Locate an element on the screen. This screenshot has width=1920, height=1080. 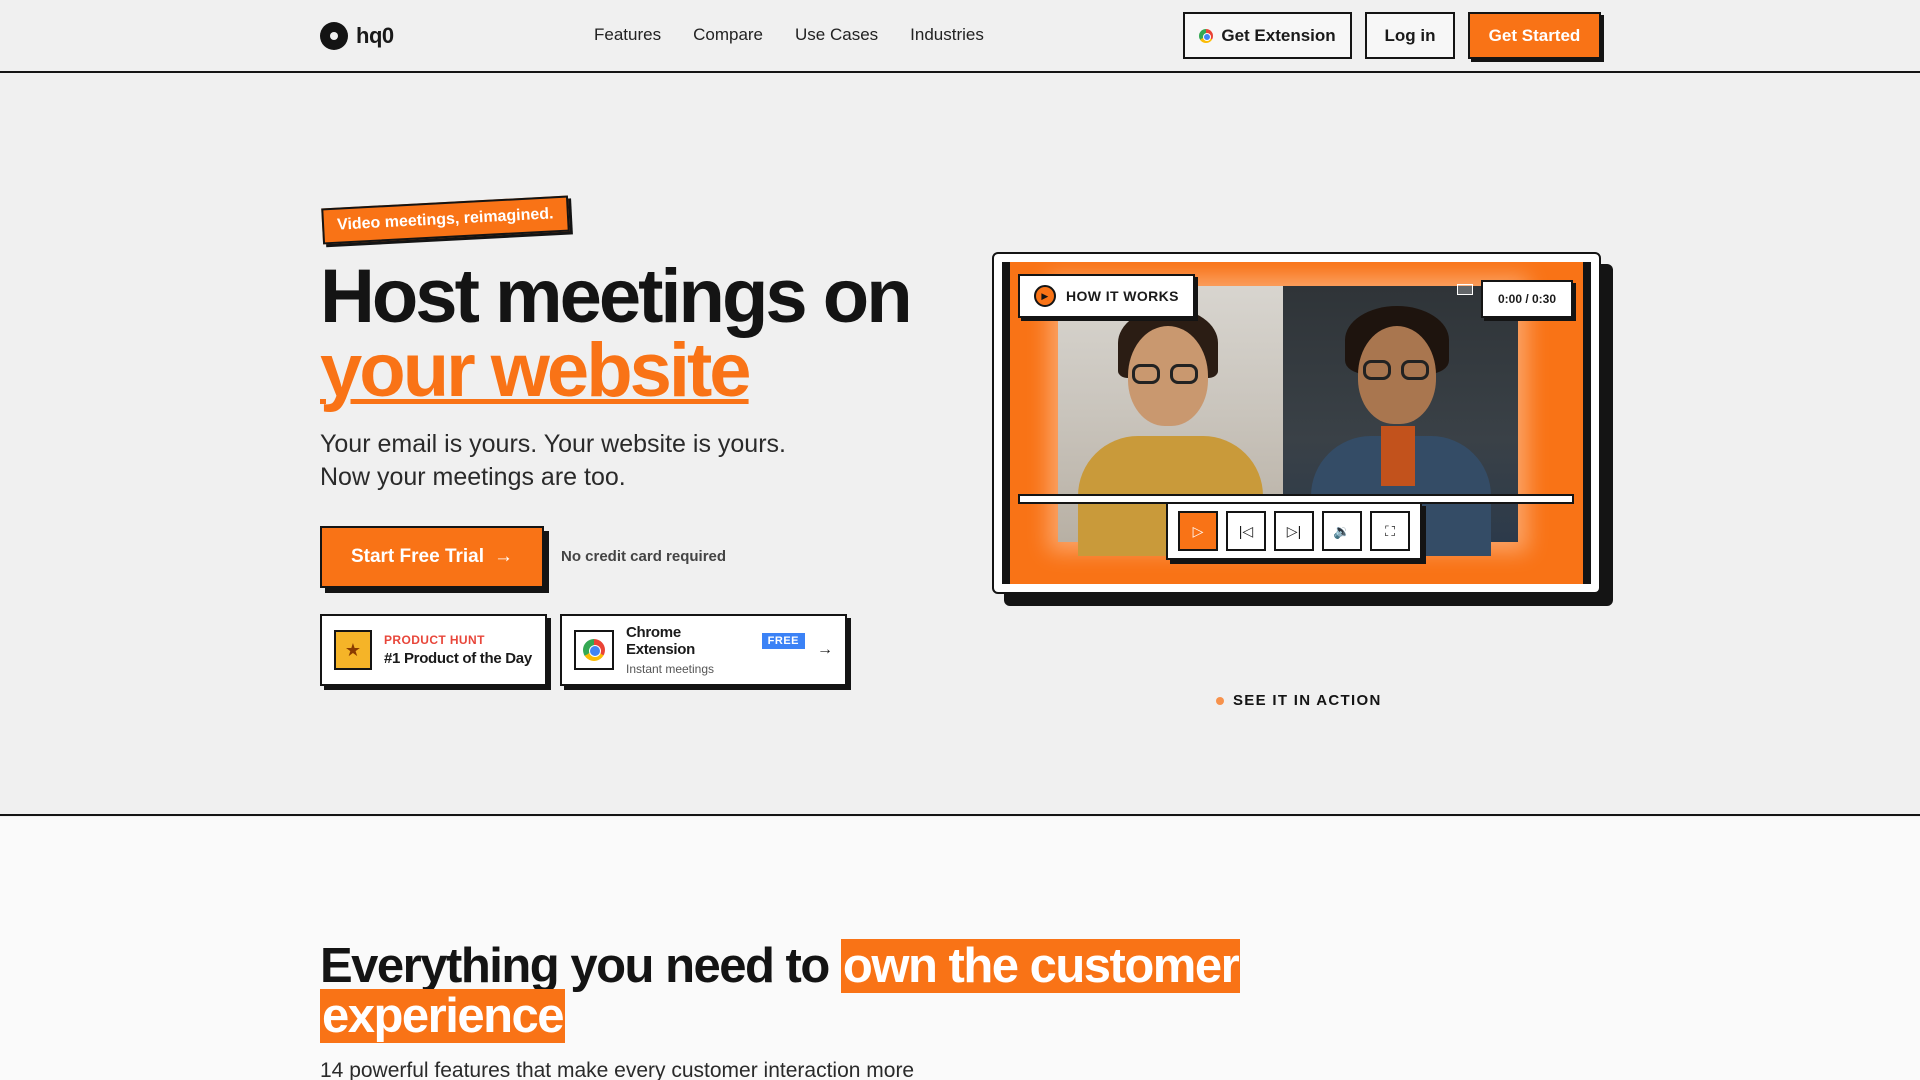
skip-back-icon: |◁ is located at coordinates (1246, 530).